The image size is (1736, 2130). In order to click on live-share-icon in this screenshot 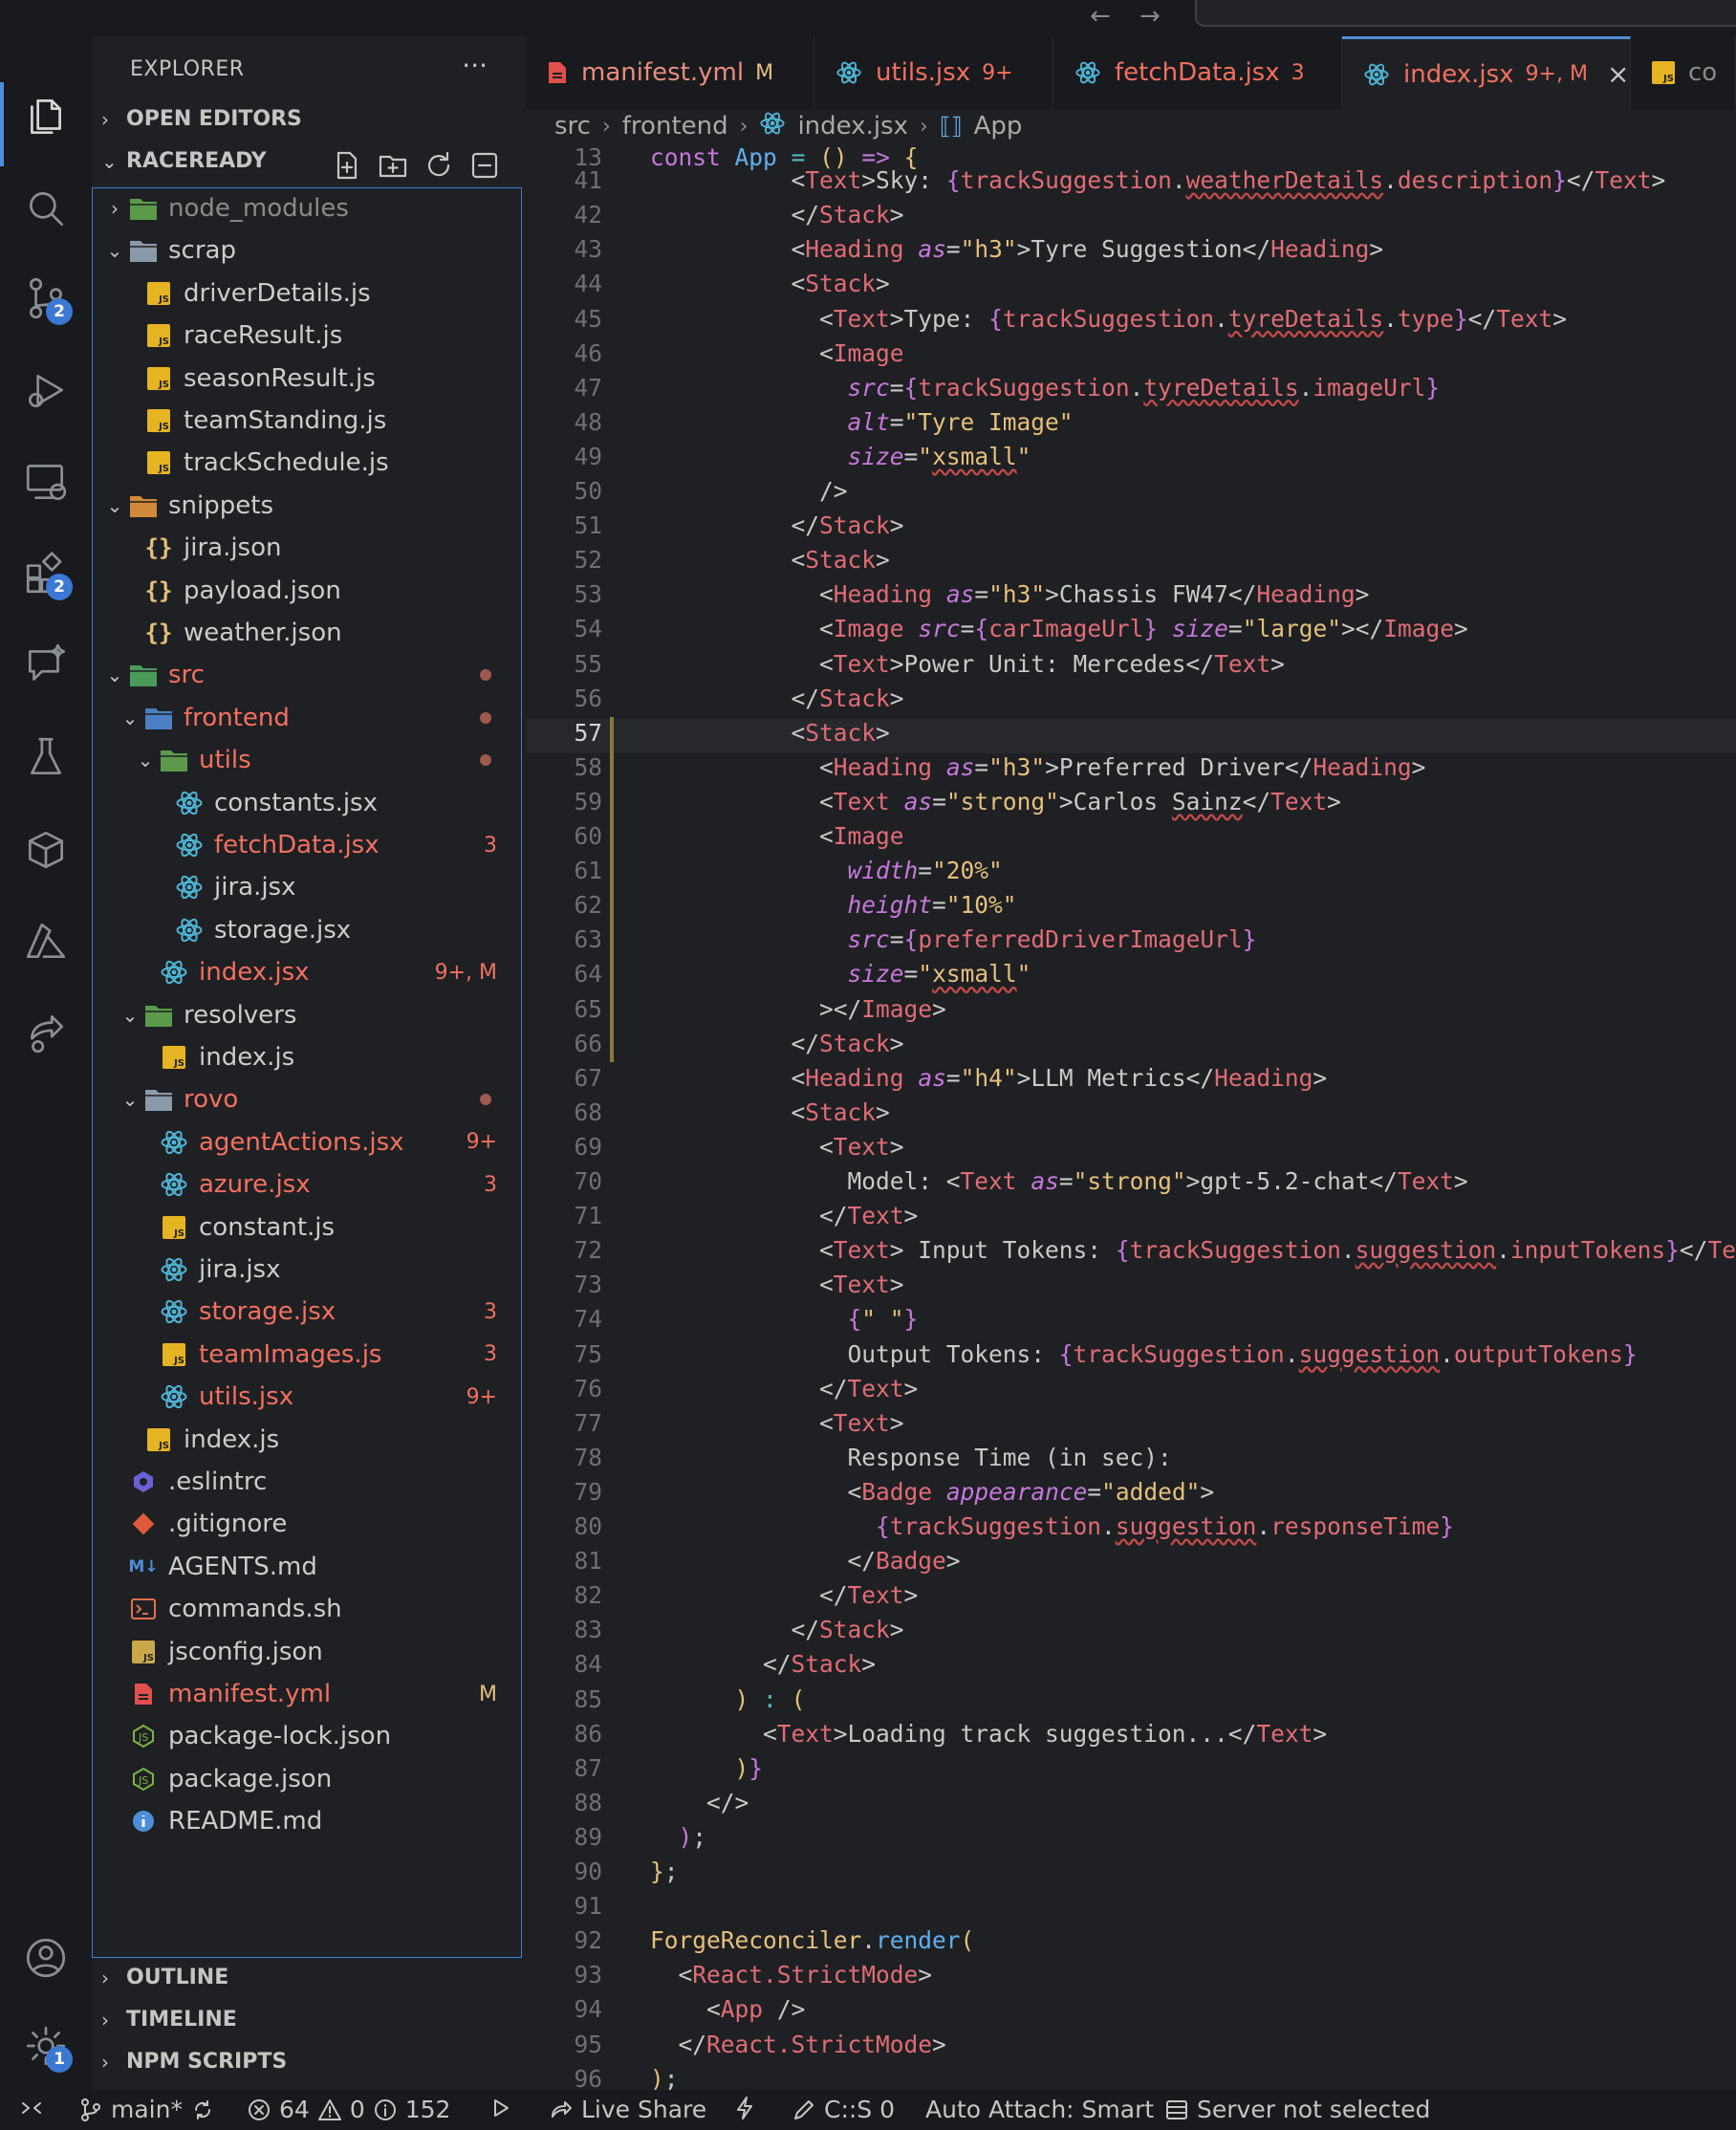, I will do `click(46, 1032)`.